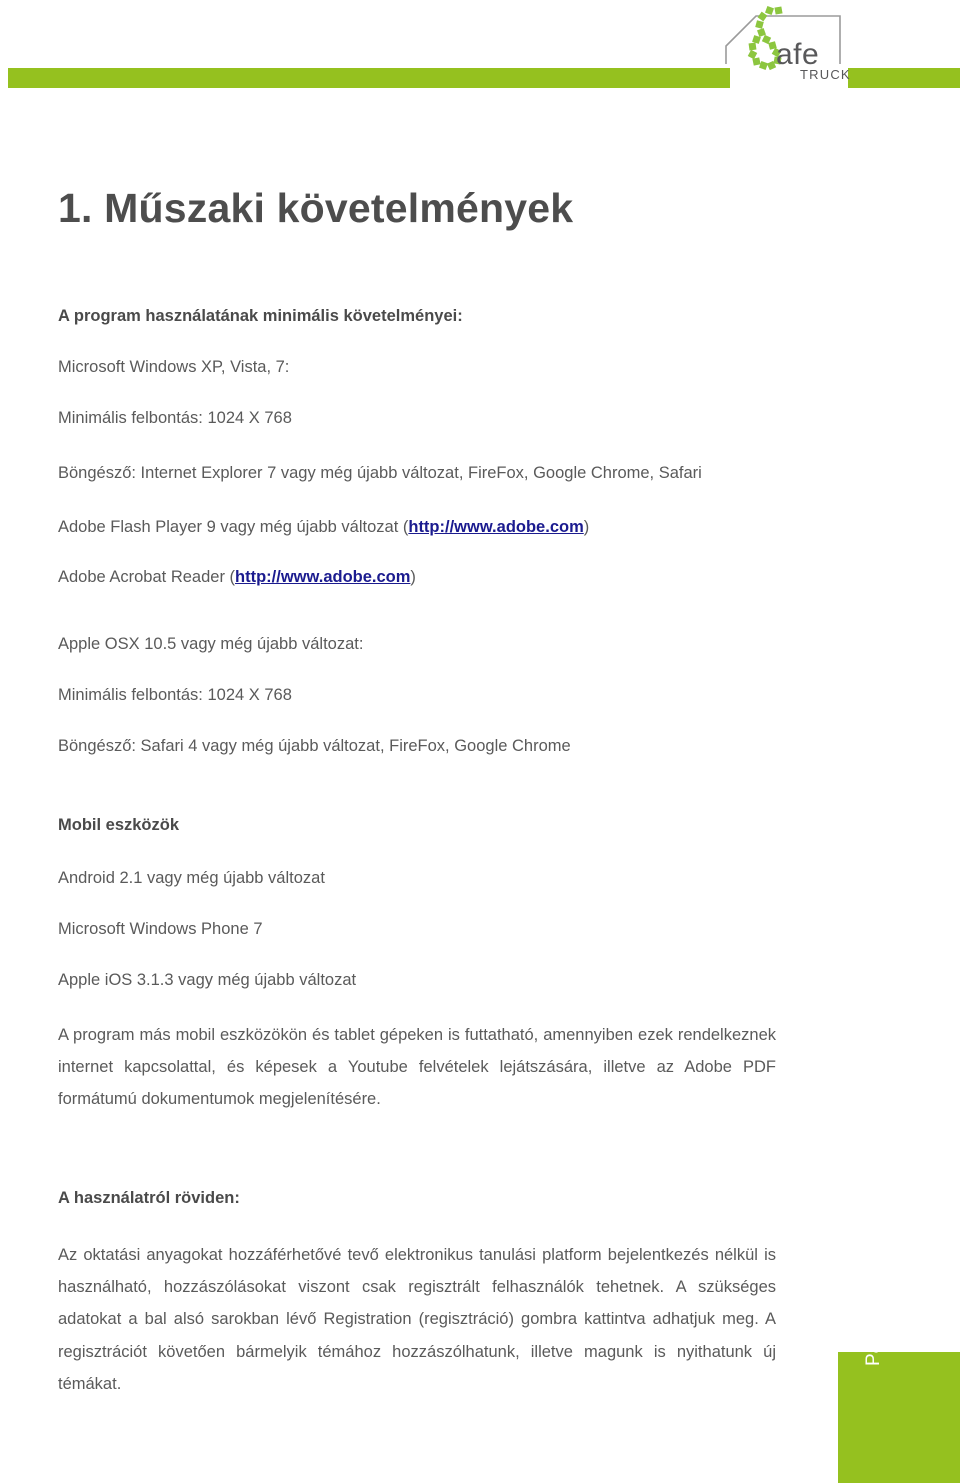 This screenshot has width=960, height=1483. Describe the element at coordinates (147, 577) in the screenshot. I see `acrobat-reader-prefix: Adobe Acrobat Reader (` at that location.